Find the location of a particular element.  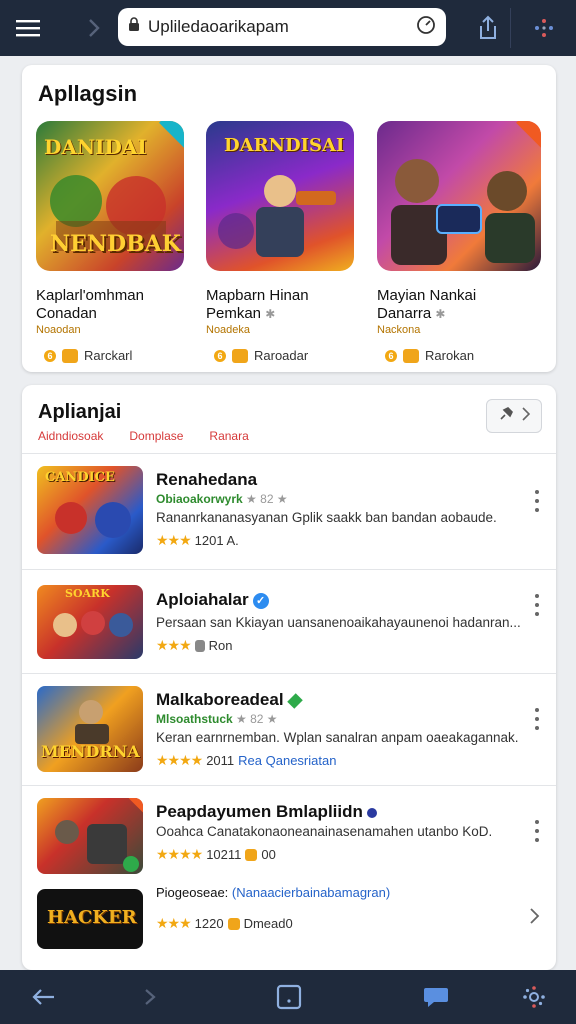

app-rating: ★★★ 1201 A. is located at coordinates (197, 540).